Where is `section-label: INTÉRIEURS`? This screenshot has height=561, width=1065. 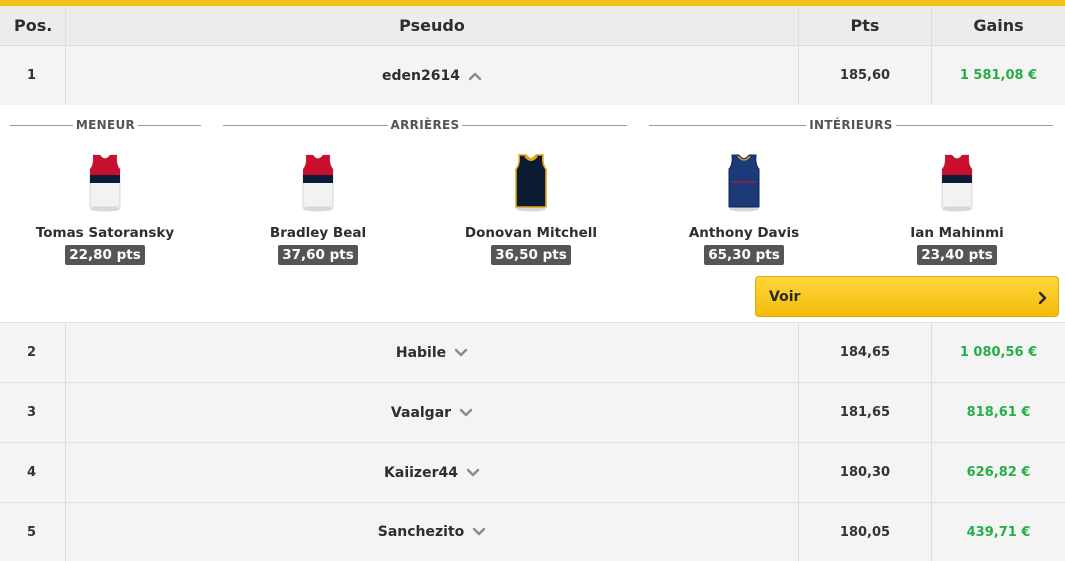 section-label: INTÉRIEURS is located at coordinates (851, 125).